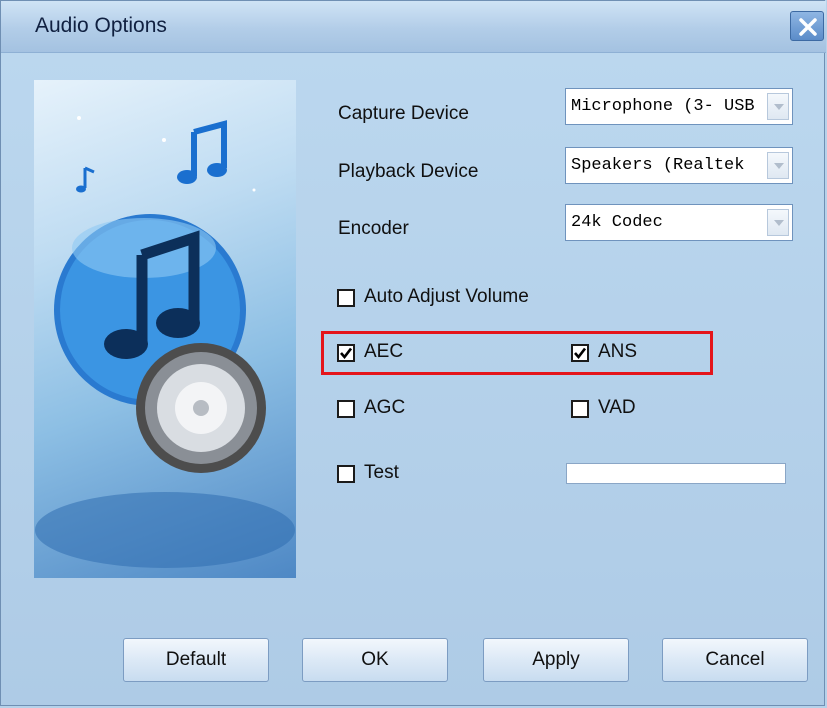 Image resolution: width=827 pixels, height=708 pixels. What do you see at coordinates (101, 25) in the screenshot?
I see `window-title: Audio Options` at bounding box center [101, 25].